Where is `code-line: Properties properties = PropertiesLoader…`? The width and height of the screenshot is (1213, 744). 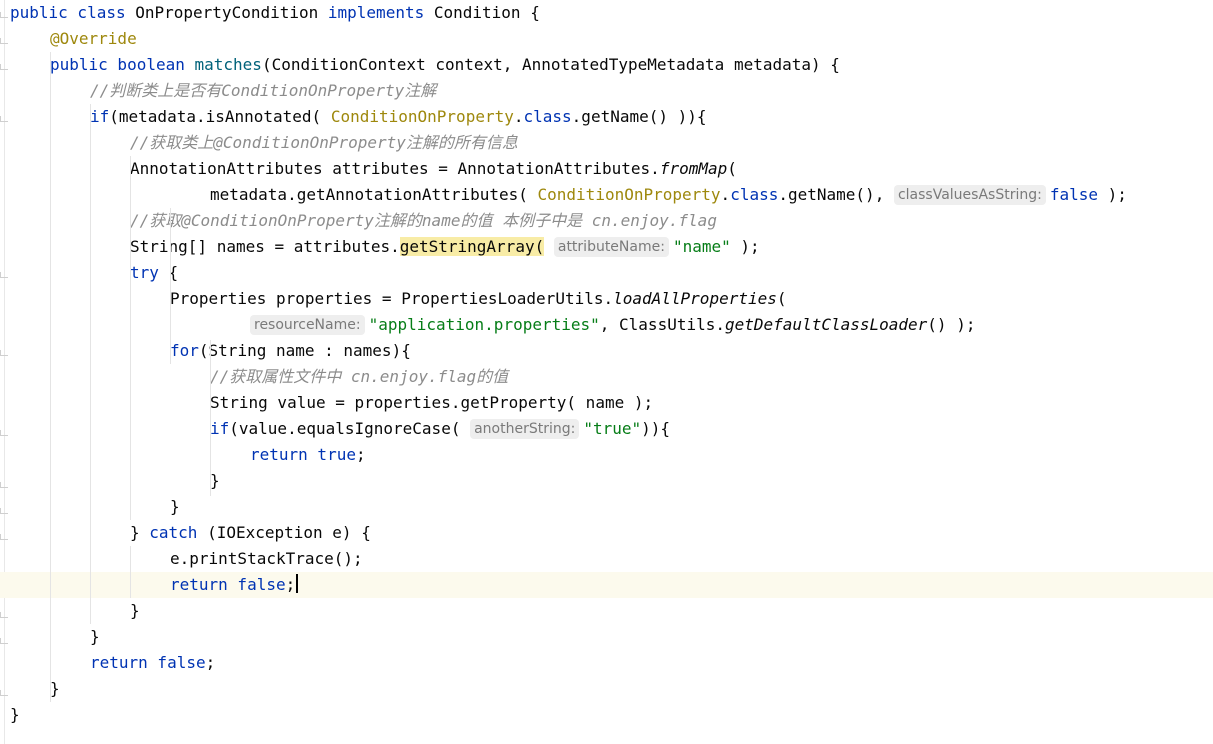 code-line: Properties properties = PropertiesLoader… is located at coordinates (606, 299).